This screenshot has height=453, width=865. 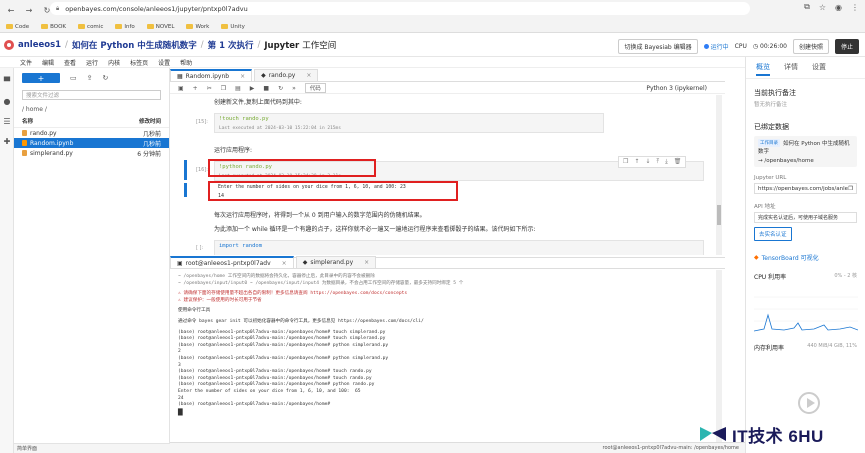 What do you see at coordinates (252, 88) in the screenshot?
I see `run-icon: ▶` at bounding box center [252, 88].